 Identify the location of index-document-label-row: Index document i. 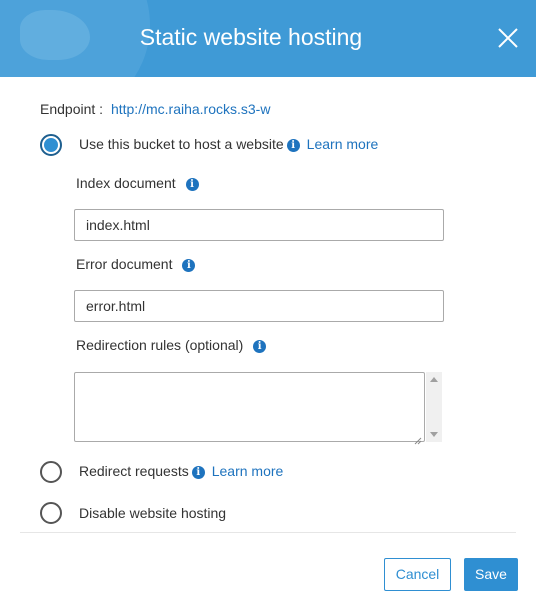
(137, 183).